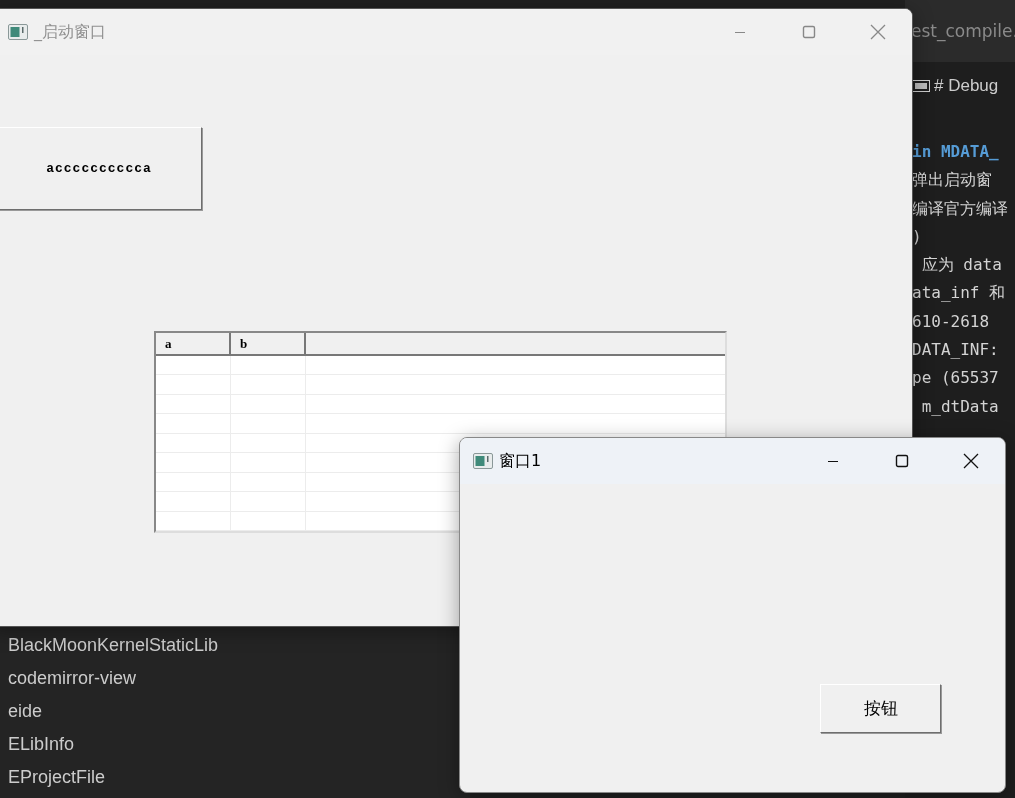 This screenshot has height=798, width=1015. I want to click on folder-item: codemirror-view, so click(68, 680).